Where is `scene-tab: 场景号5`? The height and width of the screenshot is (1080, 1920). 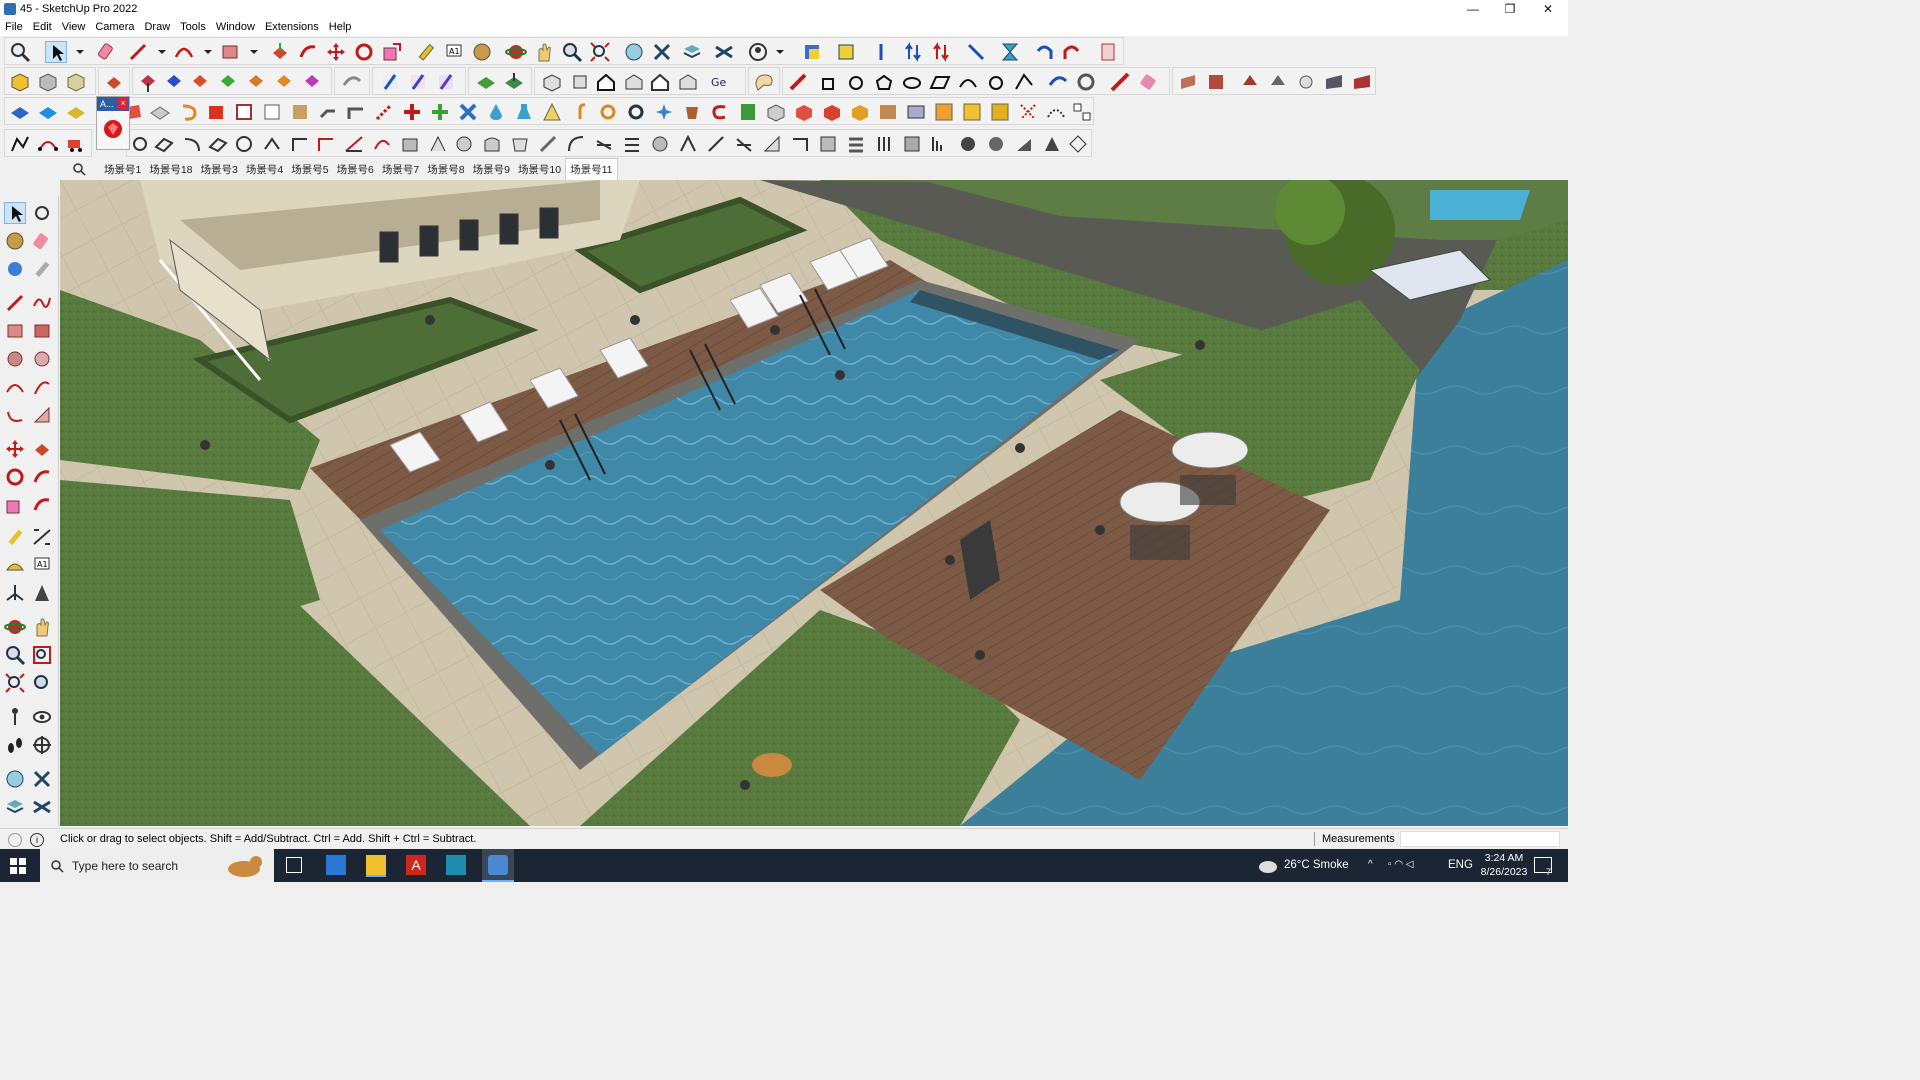
scene-tab: 场景号5 is located at coordinates (309, 169).